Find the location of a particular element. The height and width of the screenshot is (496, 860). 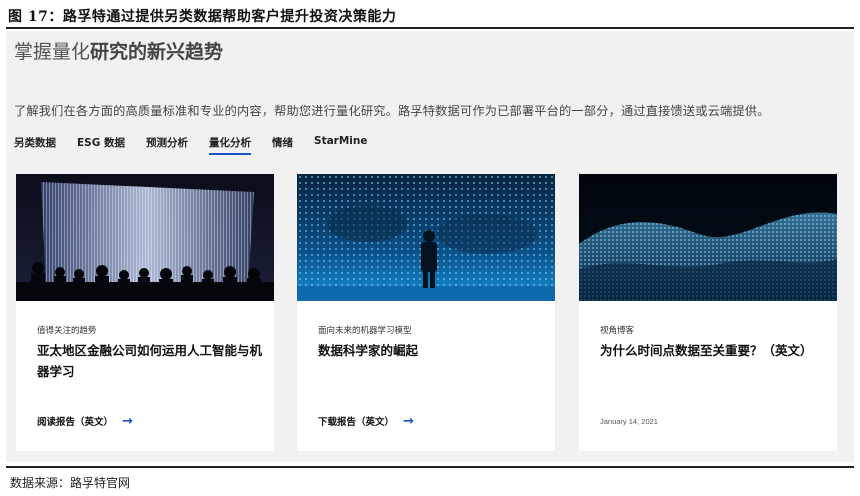

tab-alternative-data: 另类数据 is located at coordinates (35, 145).